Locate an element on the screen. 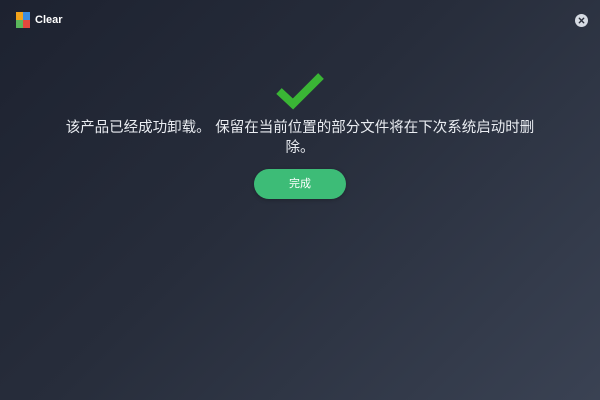 Image resolution: width=600 pixels, height=400 pixels. app-title: Clear is located at coordinates (49, 20).